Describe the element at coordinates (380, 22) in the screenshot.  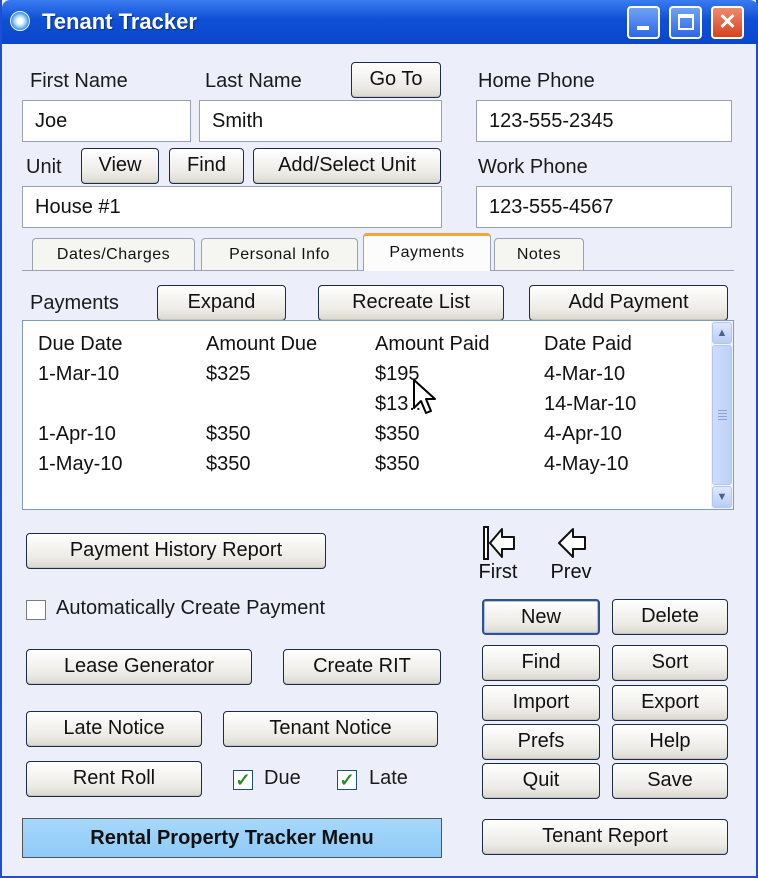
I see `title-bar: Tenant Tracker ✕` at that location.